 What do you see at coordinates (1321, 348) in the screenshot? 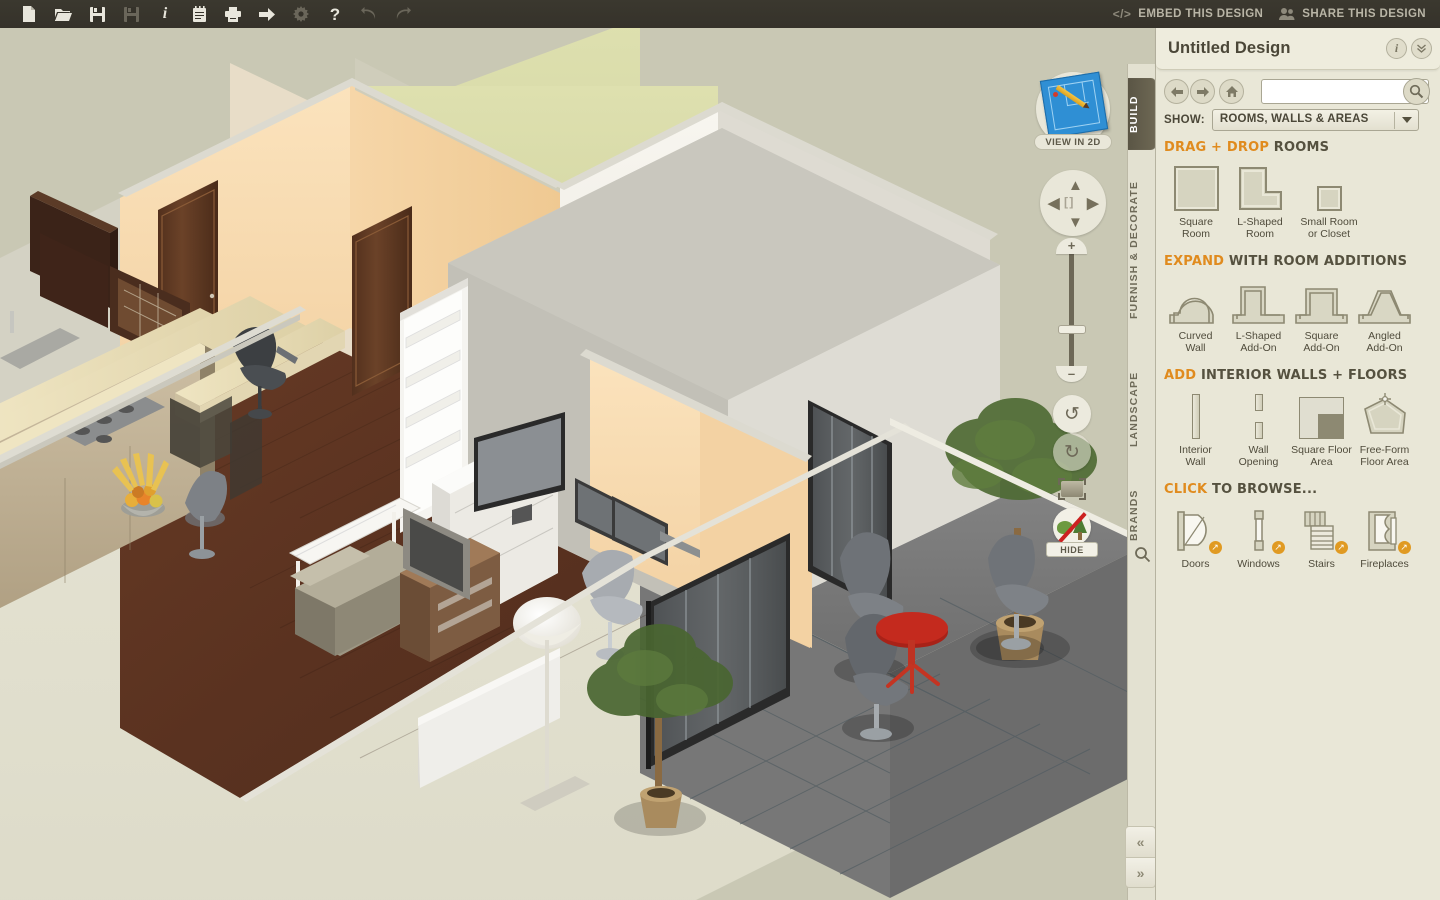
I see `item-label-line2: Add-On` at bounding box center [1321, 348].